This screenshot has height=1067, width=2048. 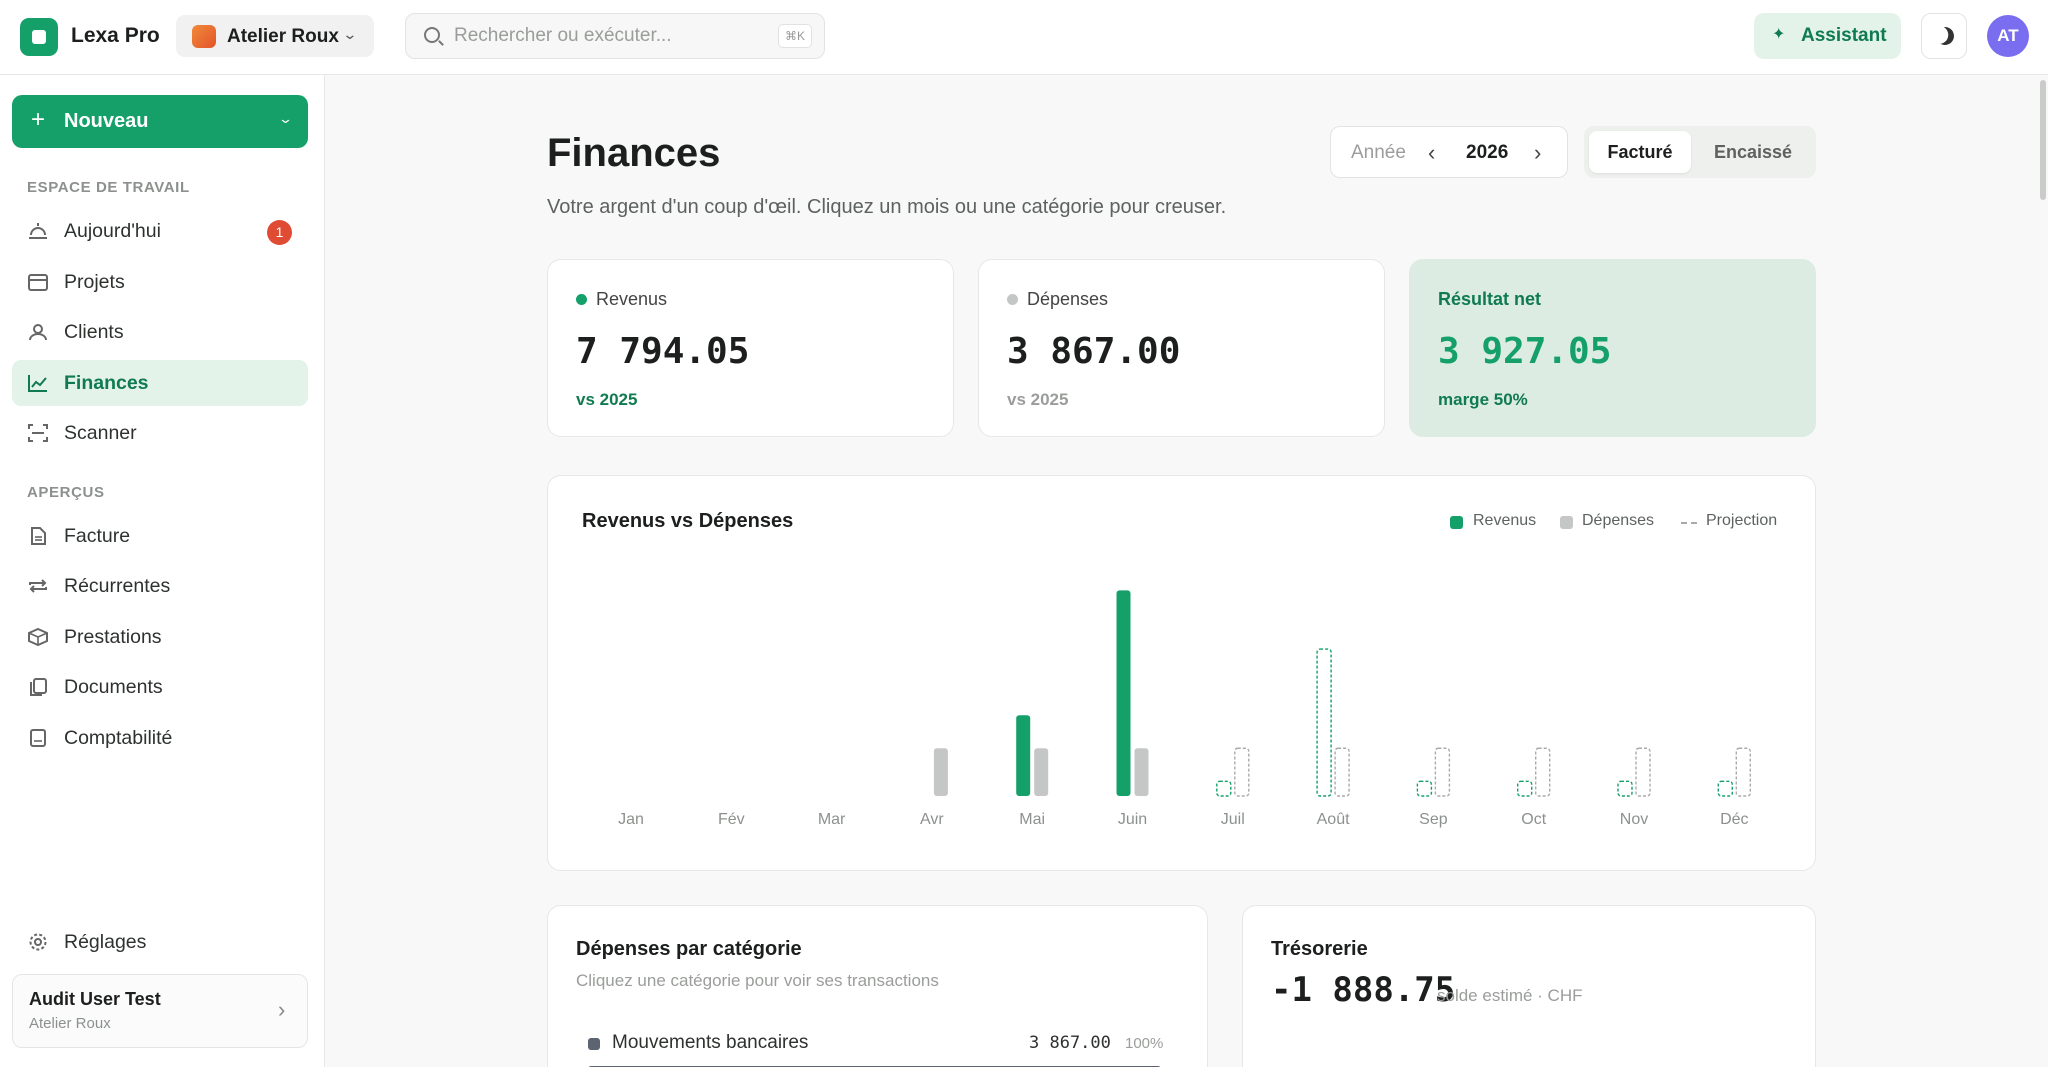 I want to click on x-tick-label: Avr, so click(x=932, y=819).